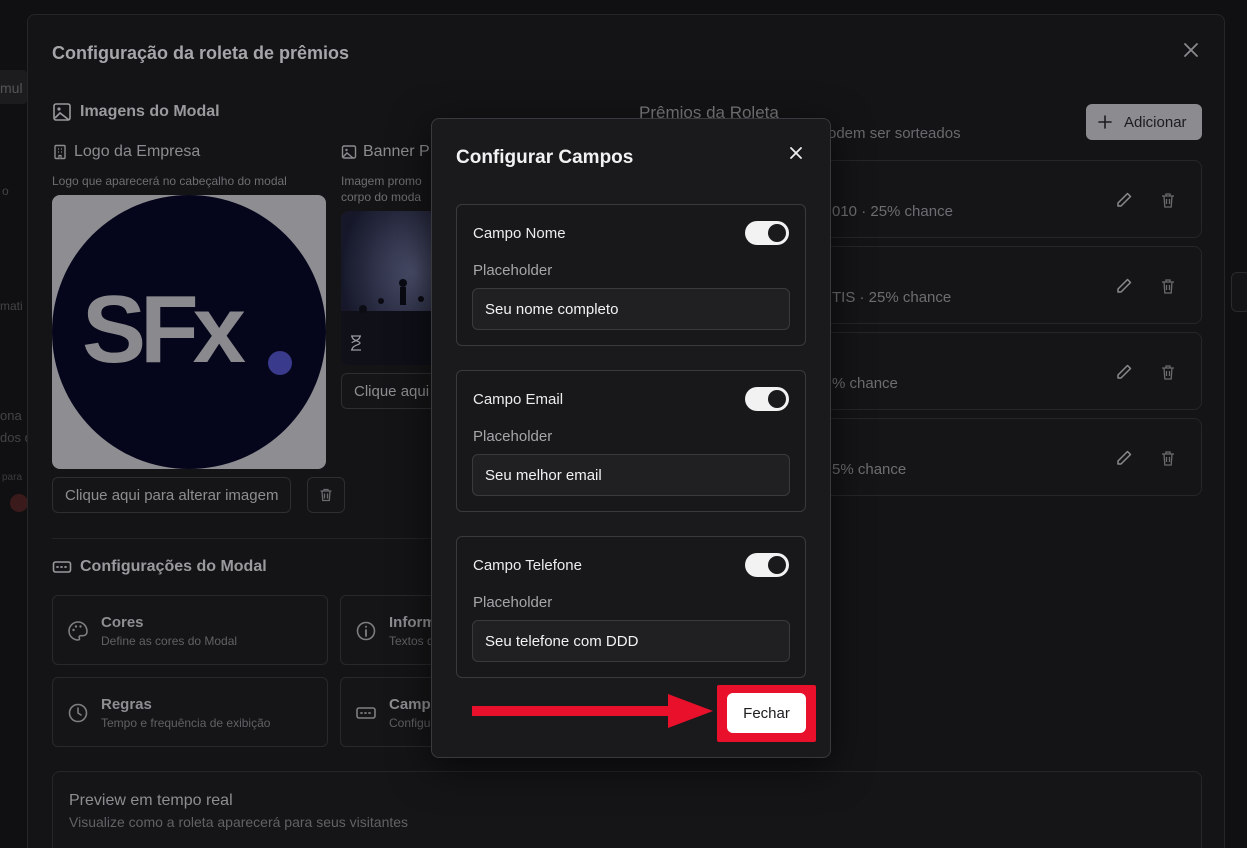 The width and height of the screenshot is (1247, 848). I want to click on name-placeholder-input: Seu nome completo, so click(631, 309).